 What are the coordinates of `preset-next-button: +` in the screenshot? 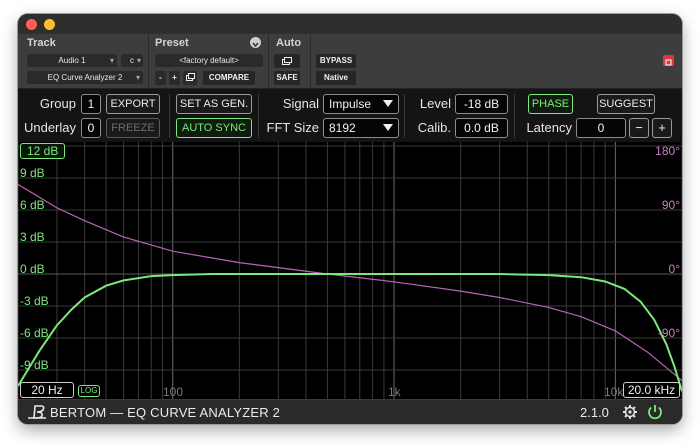 It's located at (174, 78).